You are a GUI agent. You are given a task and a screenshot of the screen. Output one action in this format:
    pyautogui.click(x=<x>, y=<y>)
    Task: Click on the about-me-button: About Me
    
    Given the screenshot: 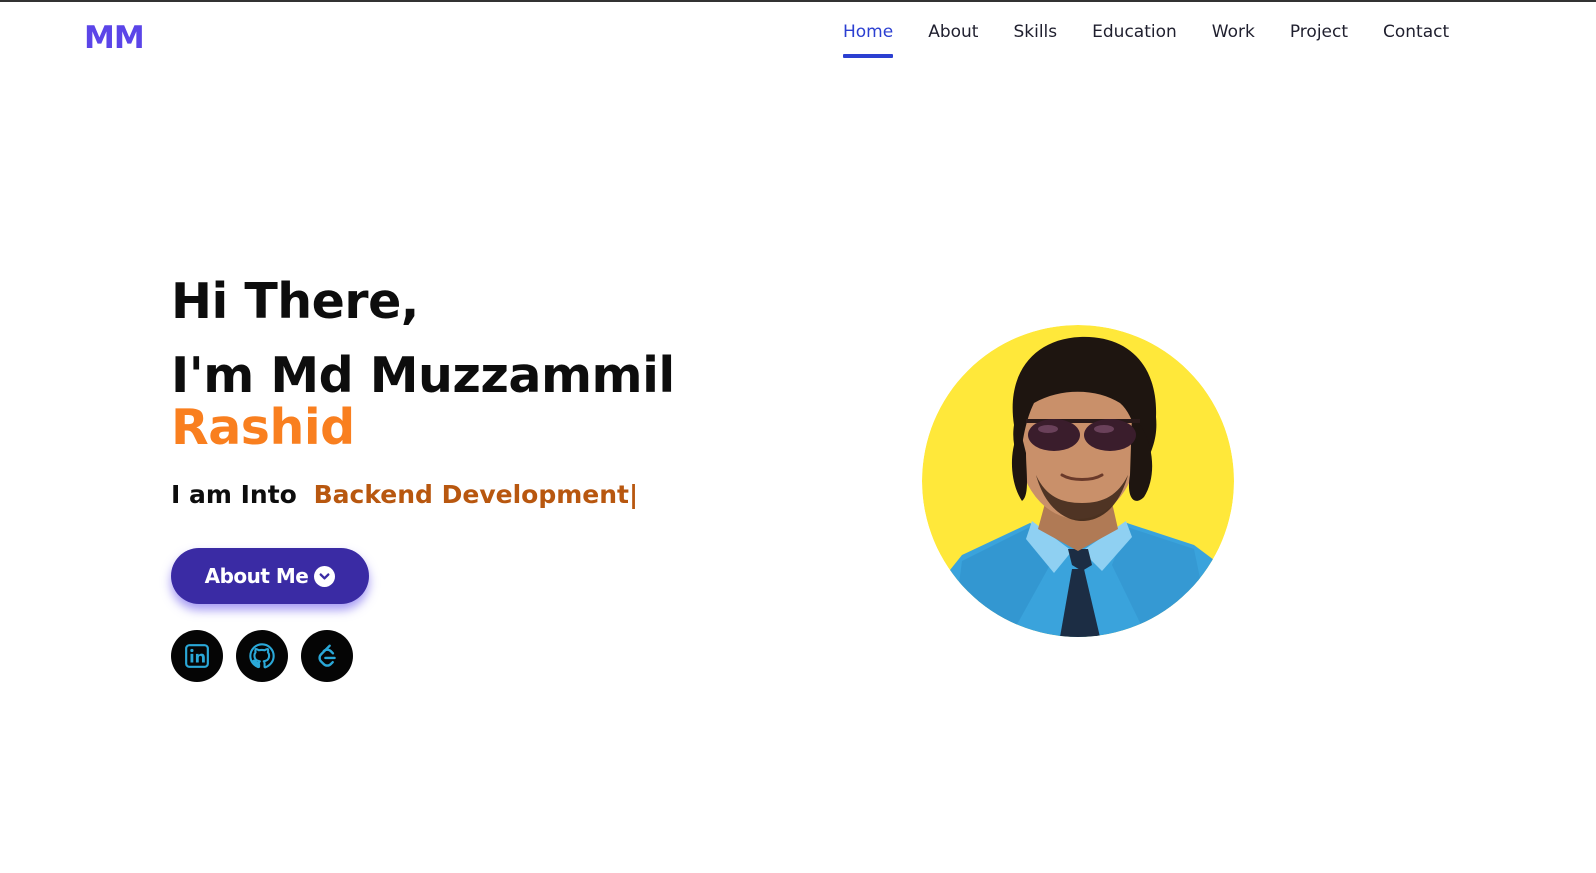 What is the action you would take?
    pyautogui.click(x=270, y=576)
    